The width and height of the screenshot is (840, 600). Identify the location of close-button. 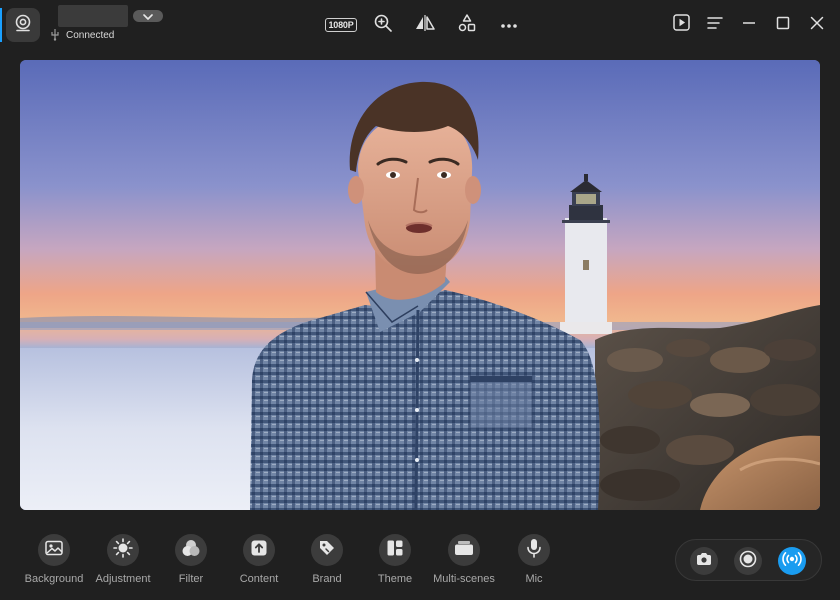
(817, 25).